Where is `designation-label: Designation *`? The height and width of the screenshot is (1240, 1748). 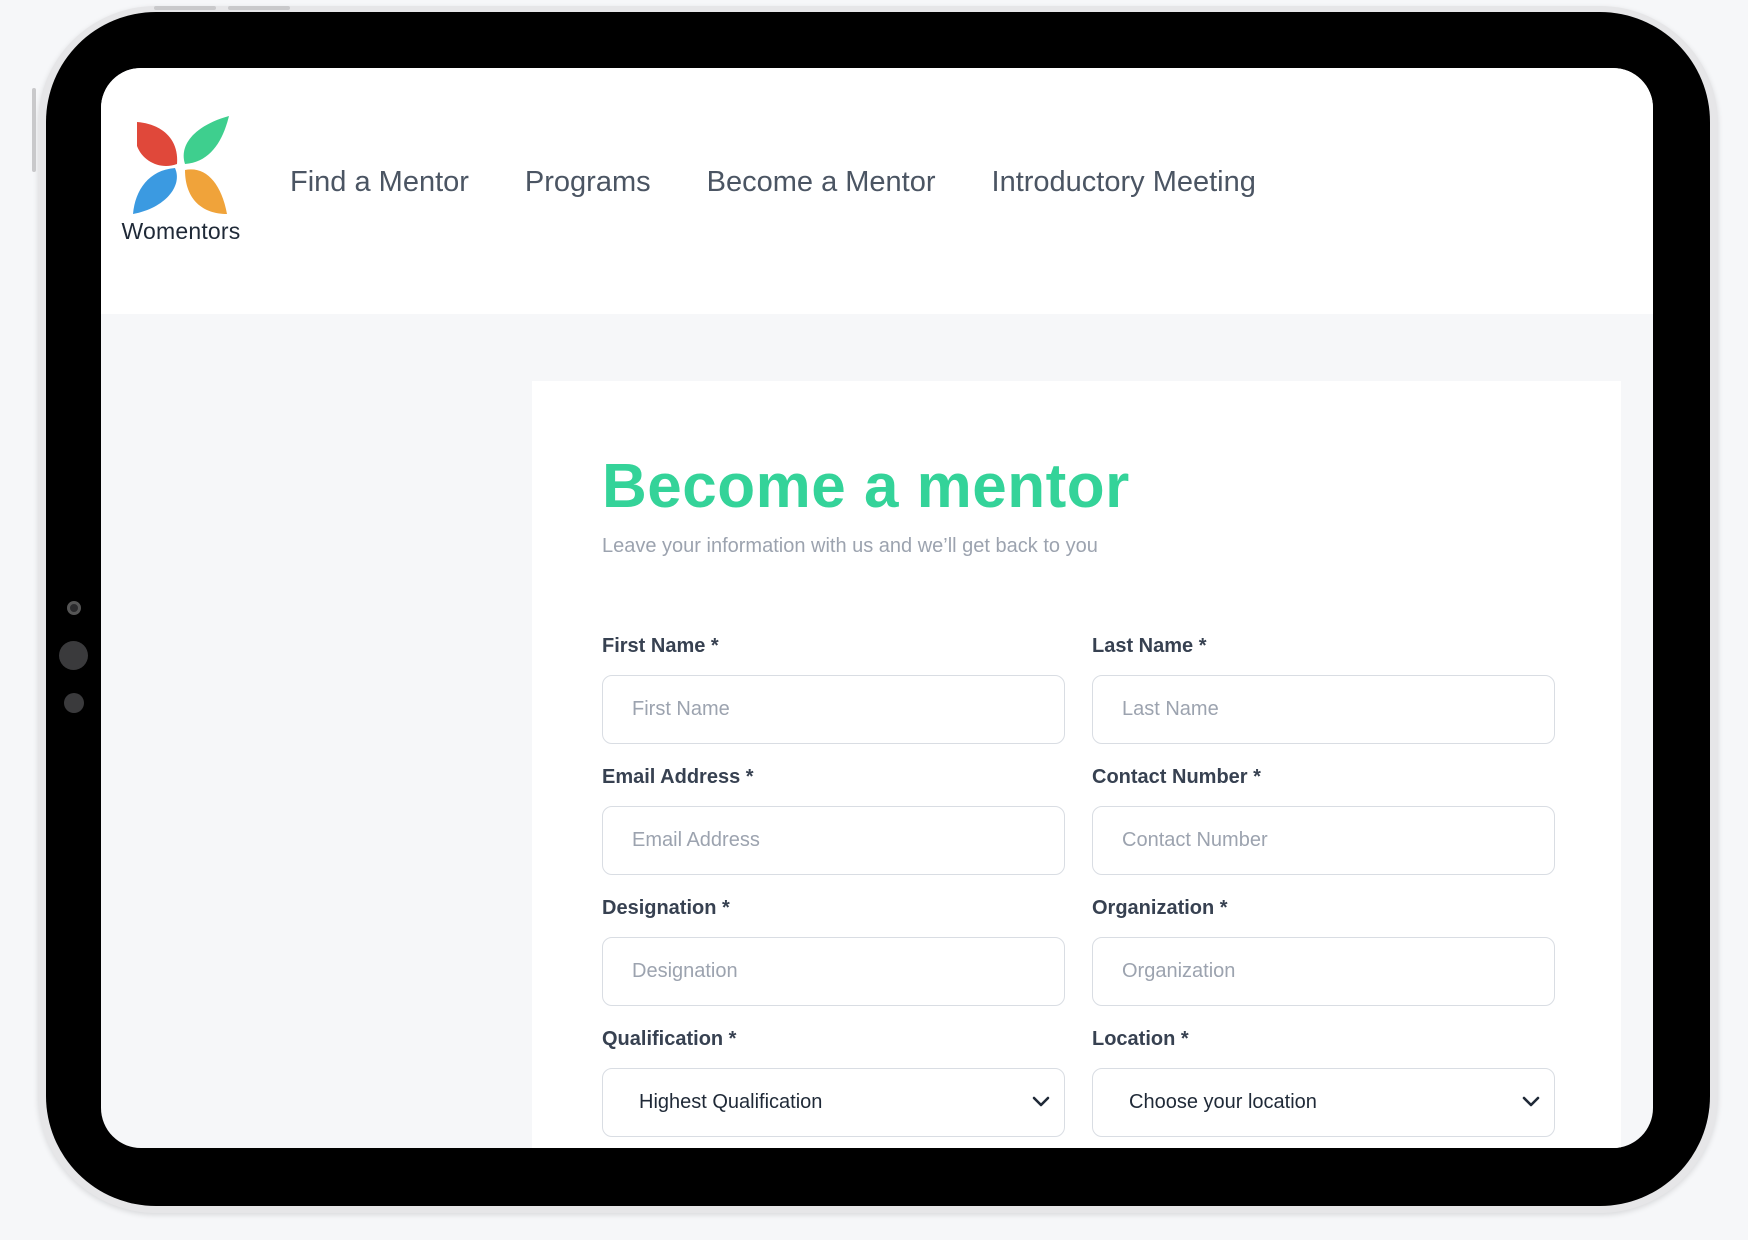 designation-label: Designation * is located at coordinates (666, 908).